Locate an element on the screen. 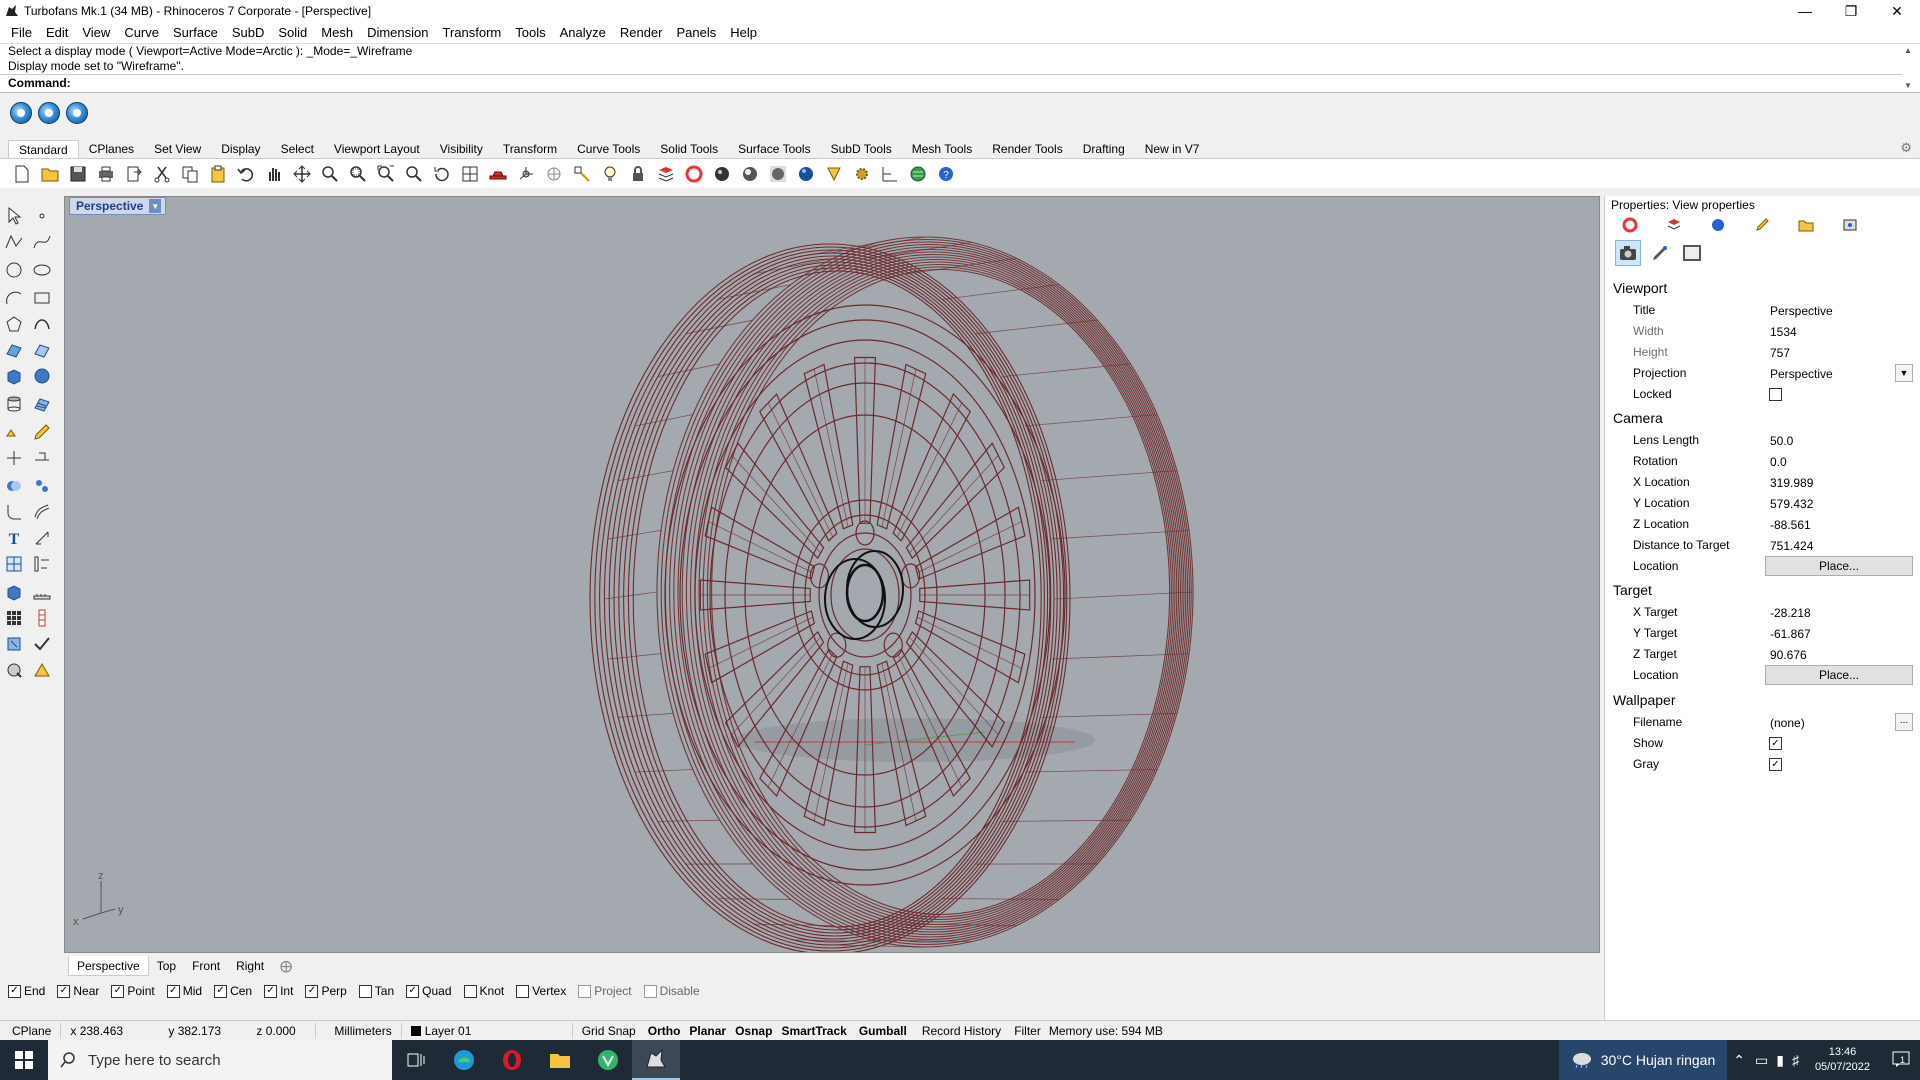 The image size is (1920, 1080). tab-curve-tools: Curve Tools is located at coordinates (608, 149).